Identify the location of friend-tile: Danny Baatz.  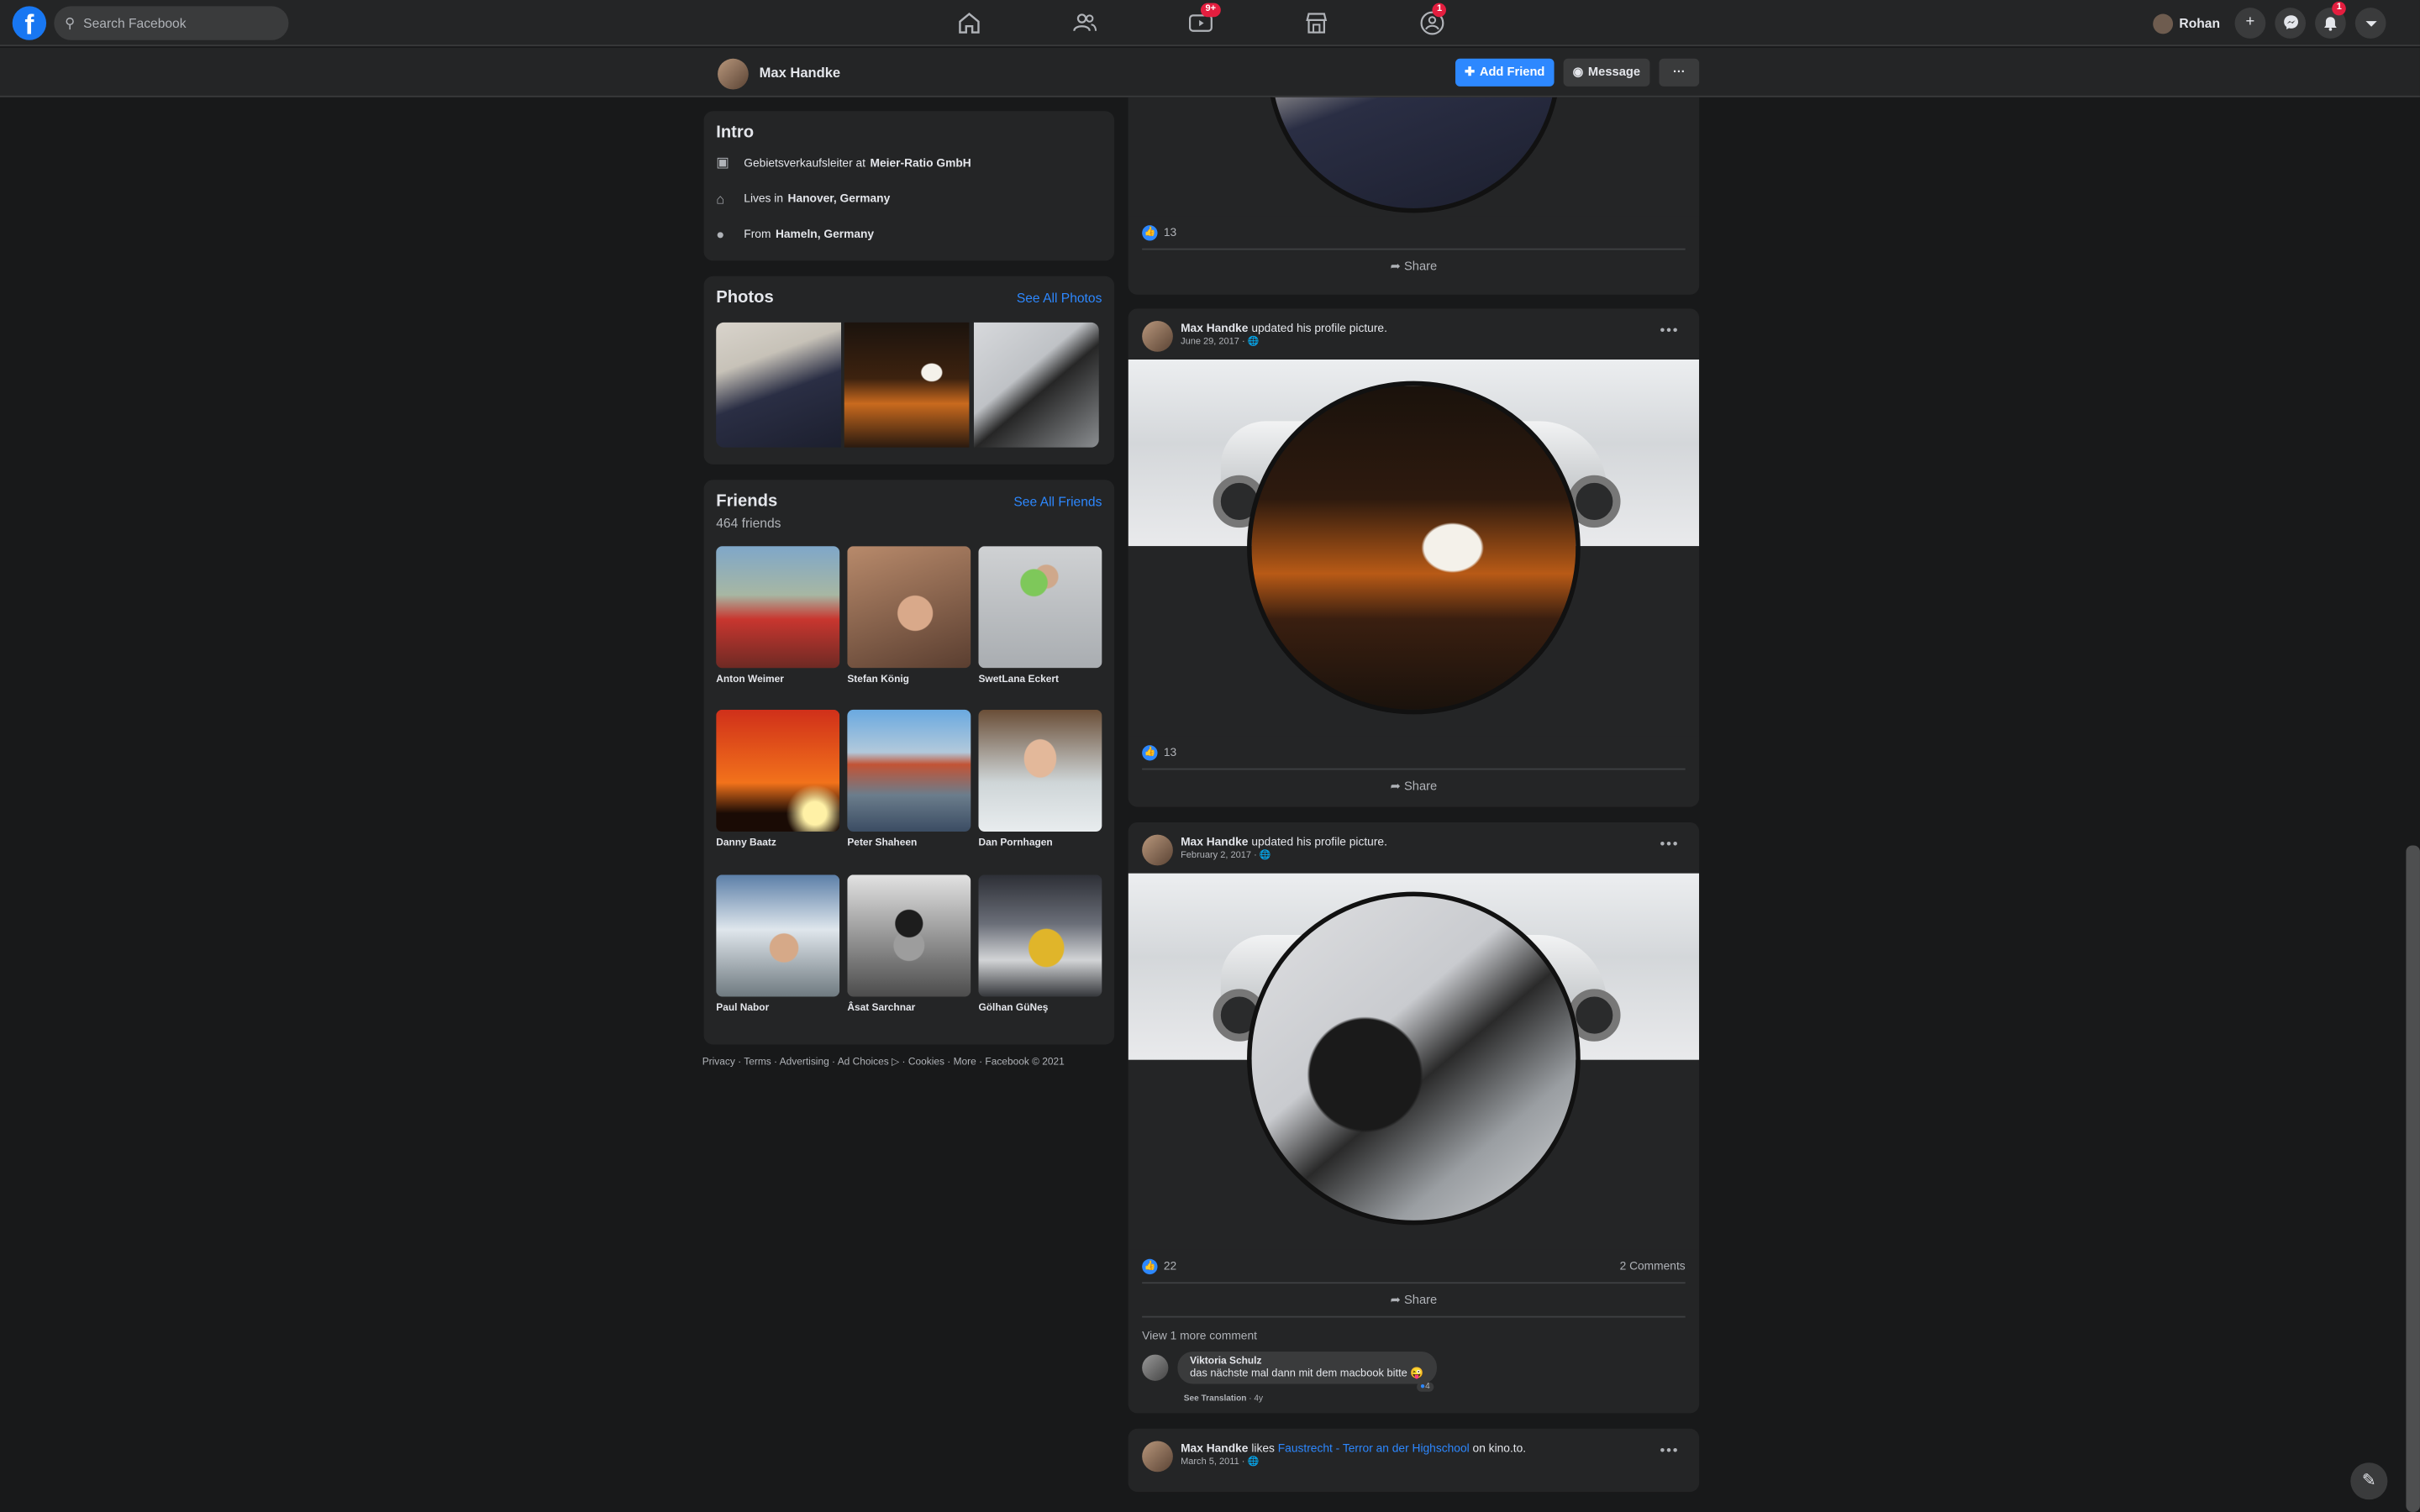
(778, 778).